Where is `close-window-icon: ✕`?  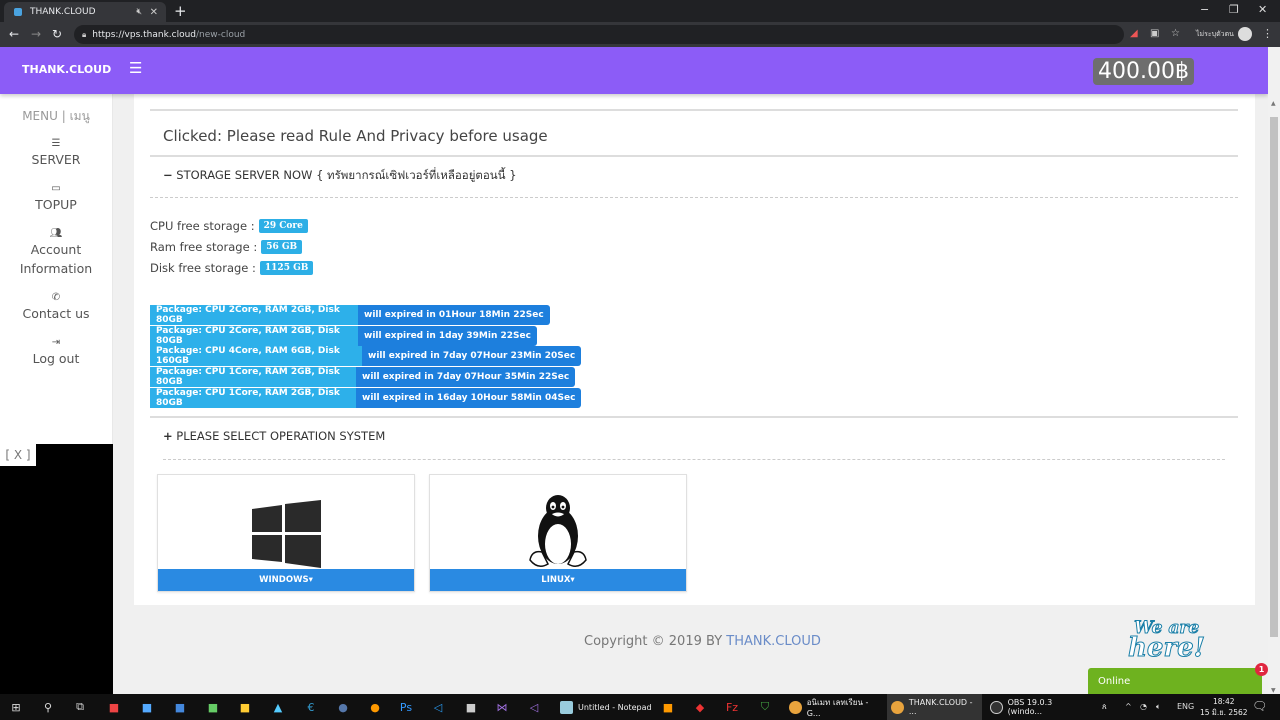
close-window-icon: ✕ is located at coordinates (1262, 9).